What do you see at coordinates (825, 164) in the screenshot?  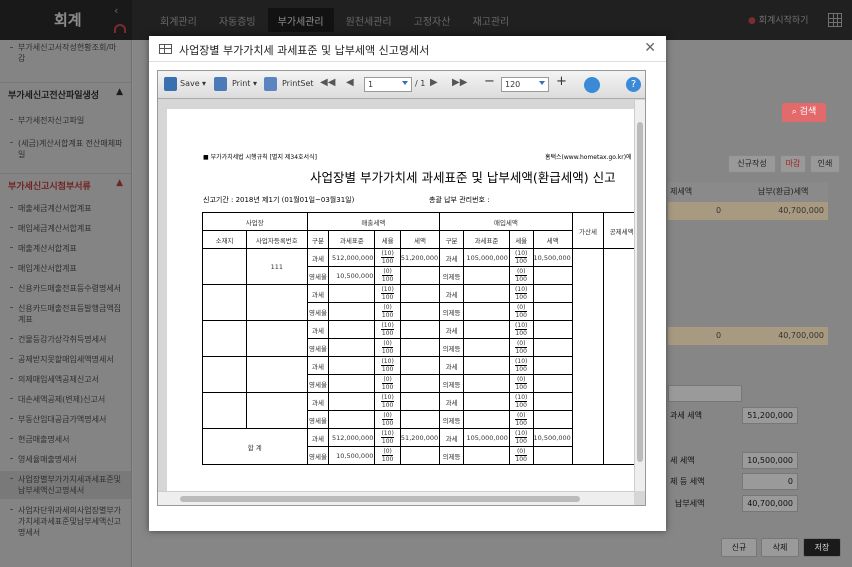 I see `print-button: 인쇄` at bounding box center [825, 164].